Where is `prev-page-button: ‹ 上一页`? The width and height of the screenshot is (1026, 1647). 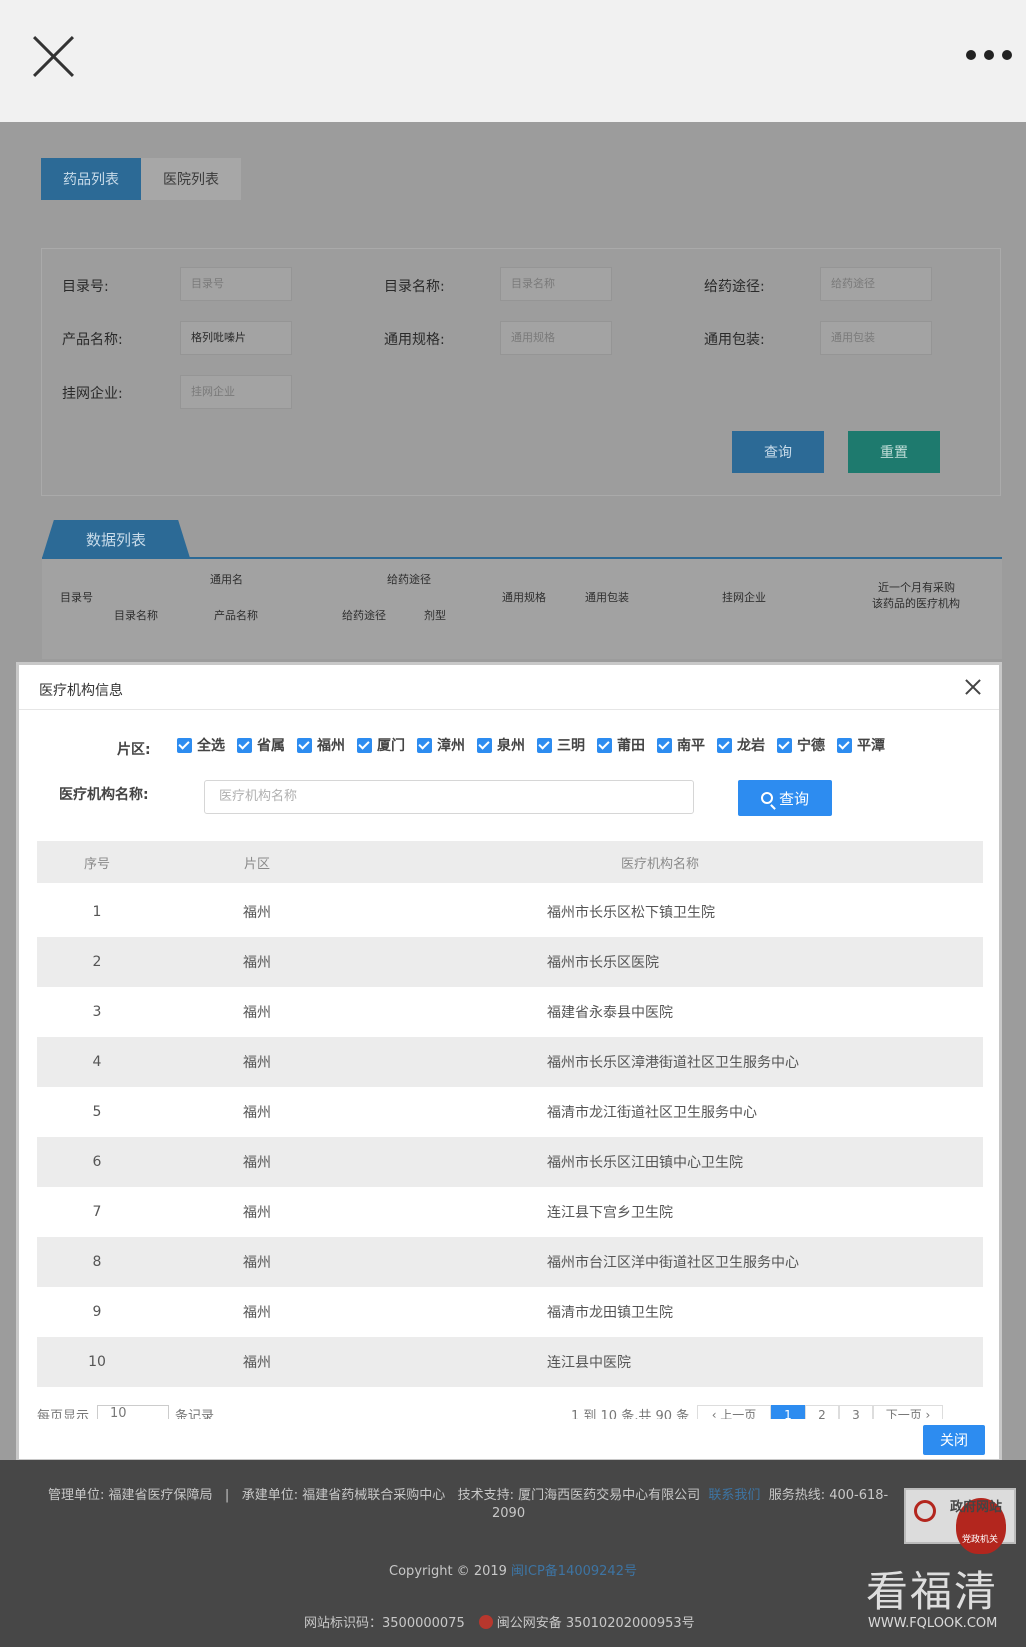
prev-page-button: ‹ 上一页 is located at coordinates (734, 1412).